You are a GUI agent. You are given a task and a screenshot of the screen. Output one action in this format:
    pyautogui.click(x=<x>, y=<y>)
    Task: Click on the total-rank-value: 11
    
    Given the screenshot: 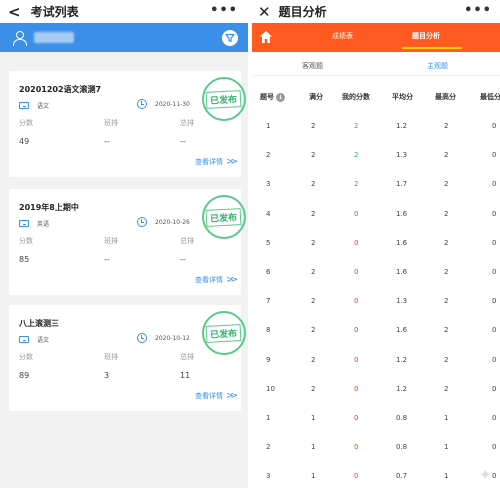 What is the action you would take?
    pyautogui.click(x=185, y=375)
    